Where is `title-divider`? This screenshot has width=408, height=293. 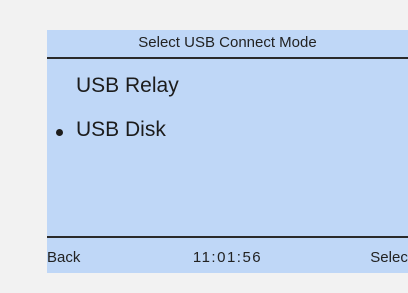
title-divider is located at coordinates (227, 58).